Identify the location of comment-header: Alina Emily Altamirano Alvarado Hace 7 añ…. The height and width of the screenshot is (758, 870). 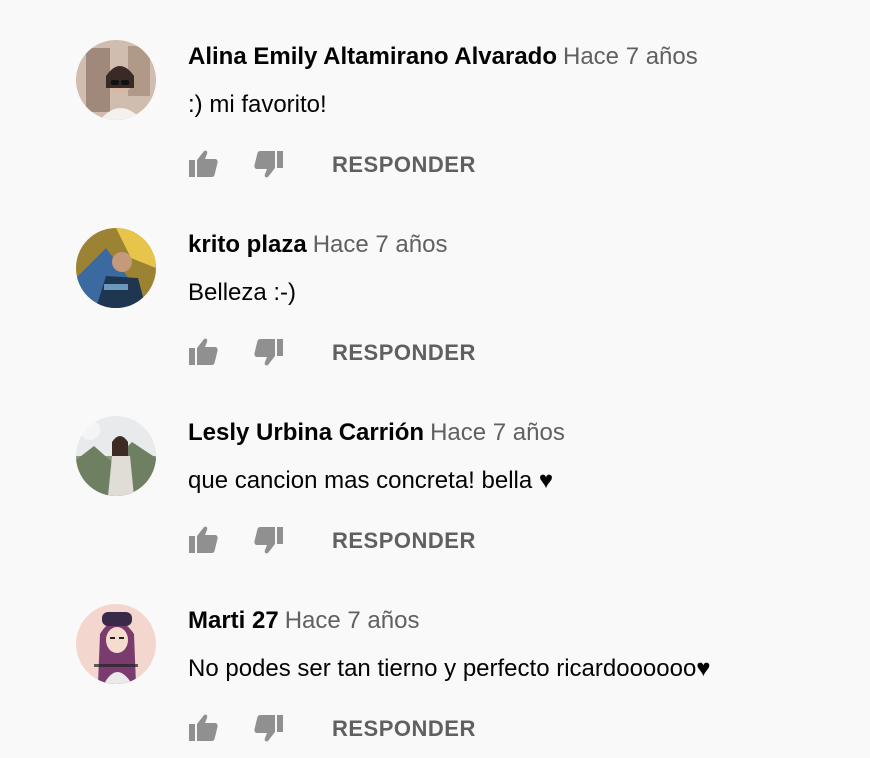
(443, 57).